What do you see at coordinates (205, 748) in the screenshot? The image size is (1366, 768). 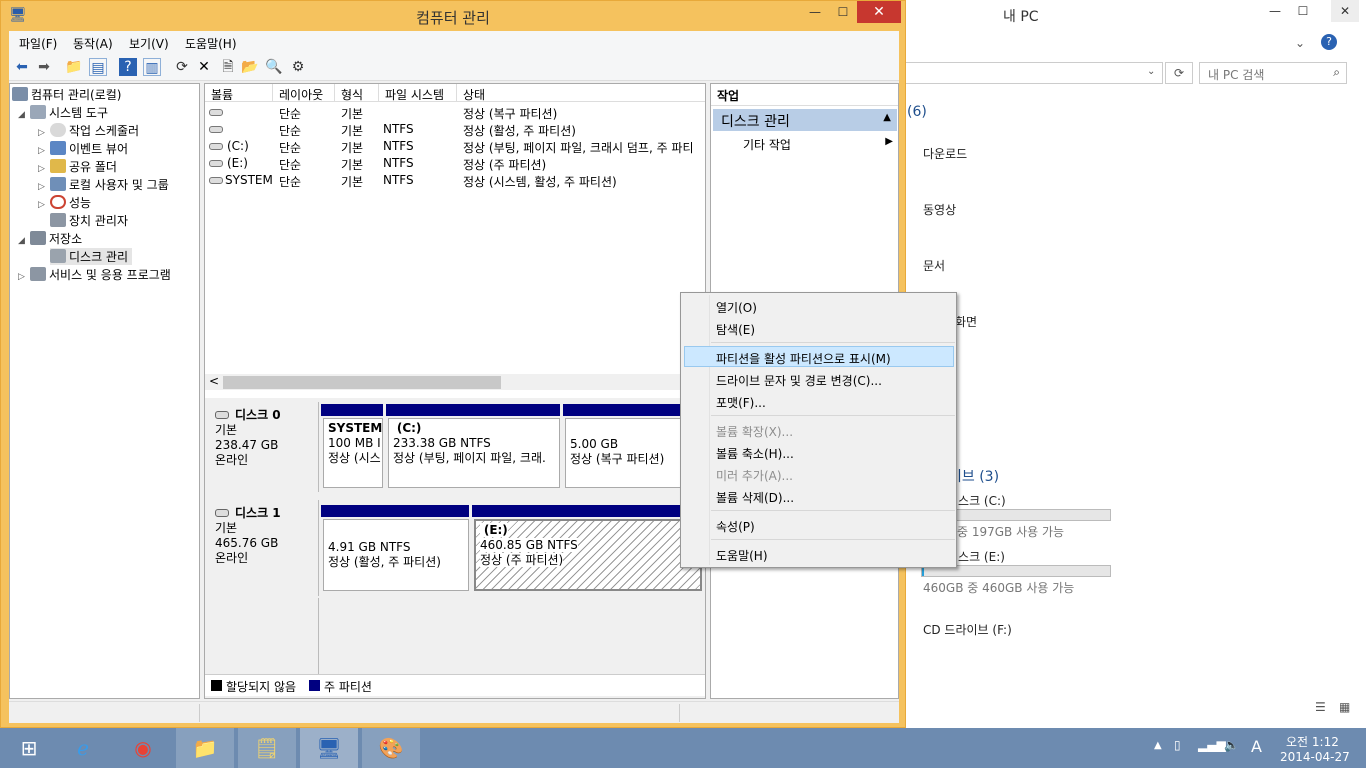 I see `file-explorer-icon: 📁` at bounding box center [205, 748].